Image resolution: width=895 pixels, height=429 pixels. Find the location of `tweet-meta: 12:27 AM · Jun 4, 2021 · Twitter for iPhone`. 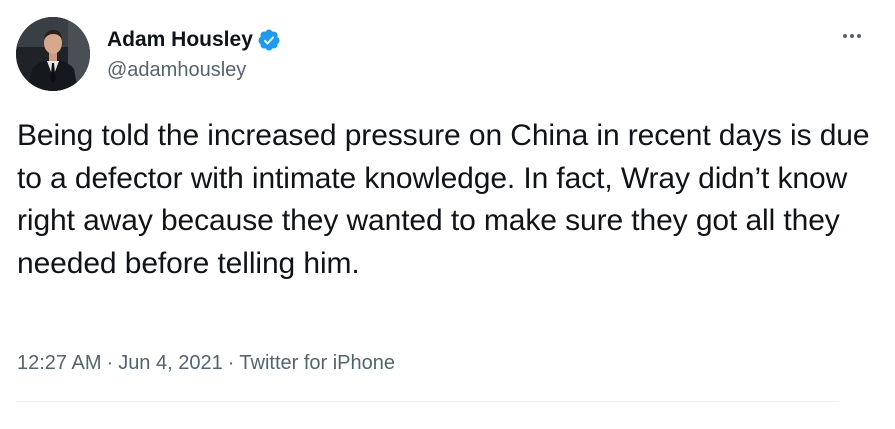

tweet-meta: 12:27 AM · Jun 4, 2021 · Twitter for iPhone is located at coordinates (206, 363).